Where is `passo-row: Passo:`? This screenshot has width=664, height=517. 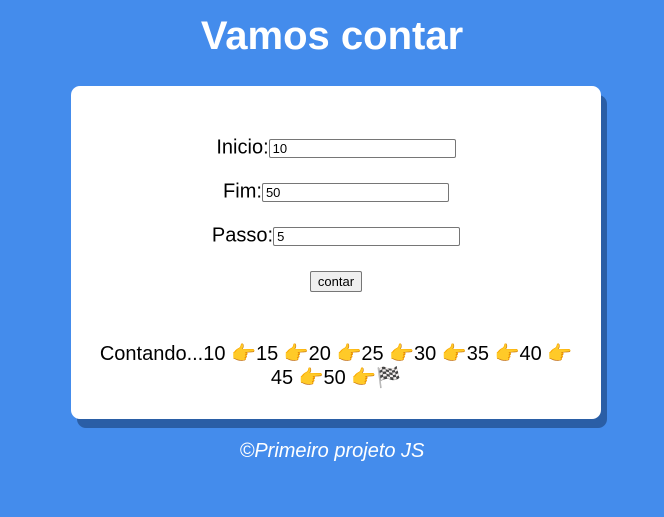 passo-row: Passo: is located at coordinates (336, 235).